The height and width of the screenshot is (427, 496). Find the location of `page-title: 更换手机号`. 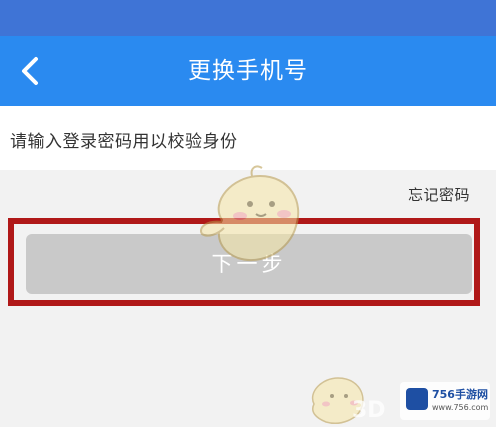

page-title: 更换手机号 is located at coordinates (248, 71).